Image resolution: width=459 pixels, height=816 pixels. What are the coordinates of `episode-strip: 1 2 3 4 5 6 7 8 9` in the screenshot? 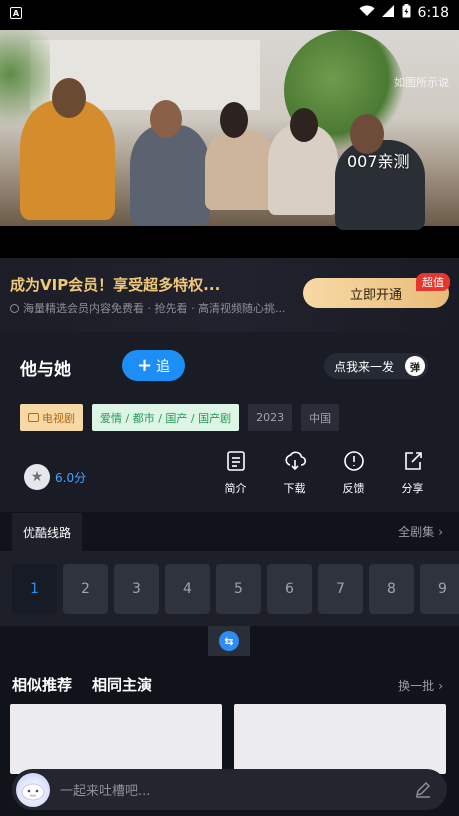 It's located at (229, 588).